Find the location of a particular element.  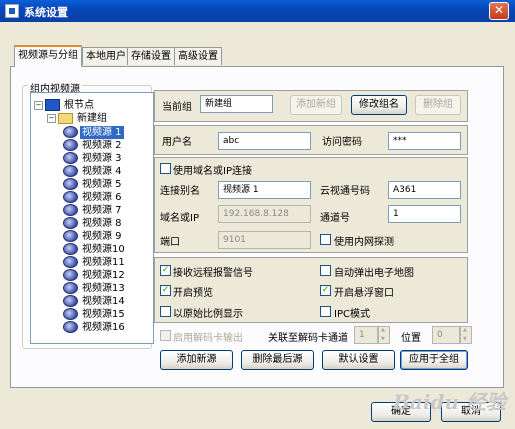

tree-group: − 新建组 is located at coordinates (78, 118).